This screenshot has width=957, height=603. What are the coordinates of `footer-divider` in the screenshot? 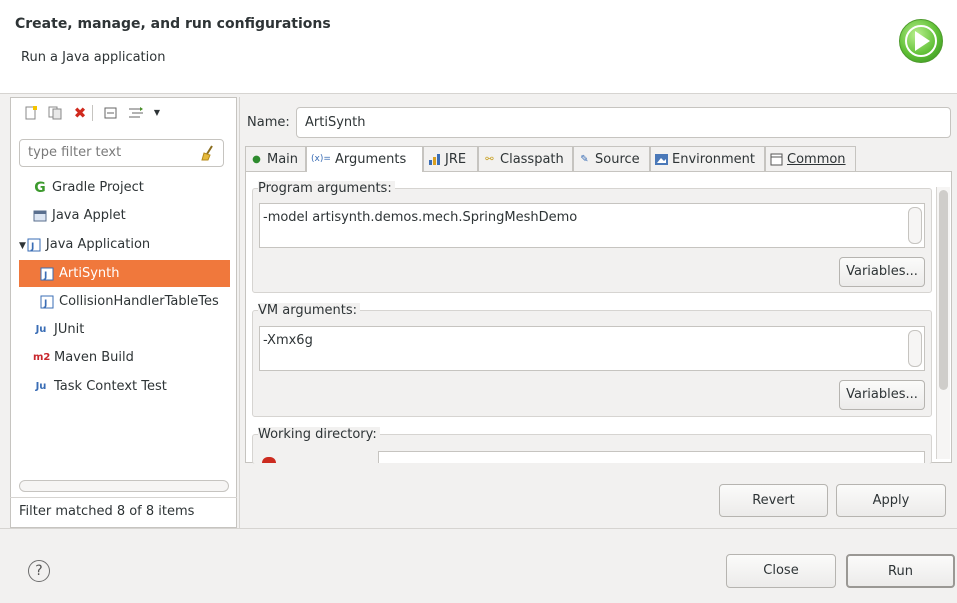 It's located at (478, 528).